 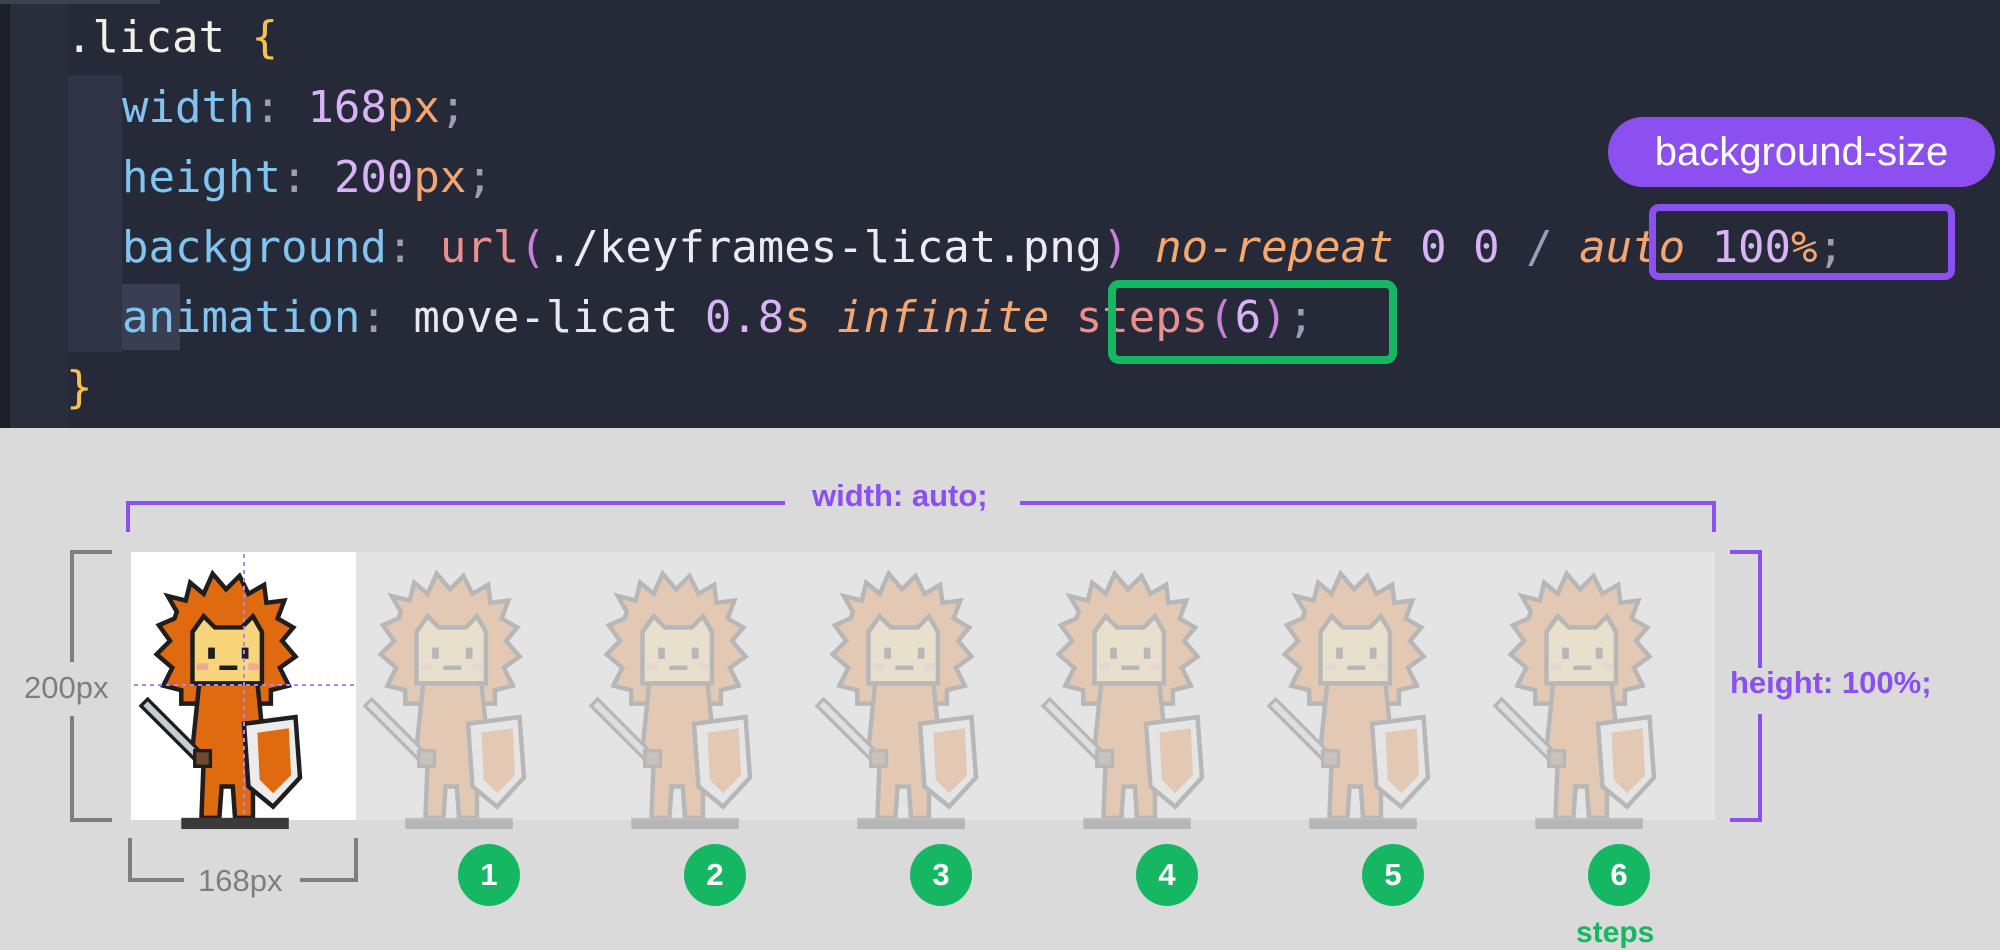 What do you see at coordinates (1615, 932) in the screenshot?
I see `steps-label: steps` at bounding box center [1615, 932].